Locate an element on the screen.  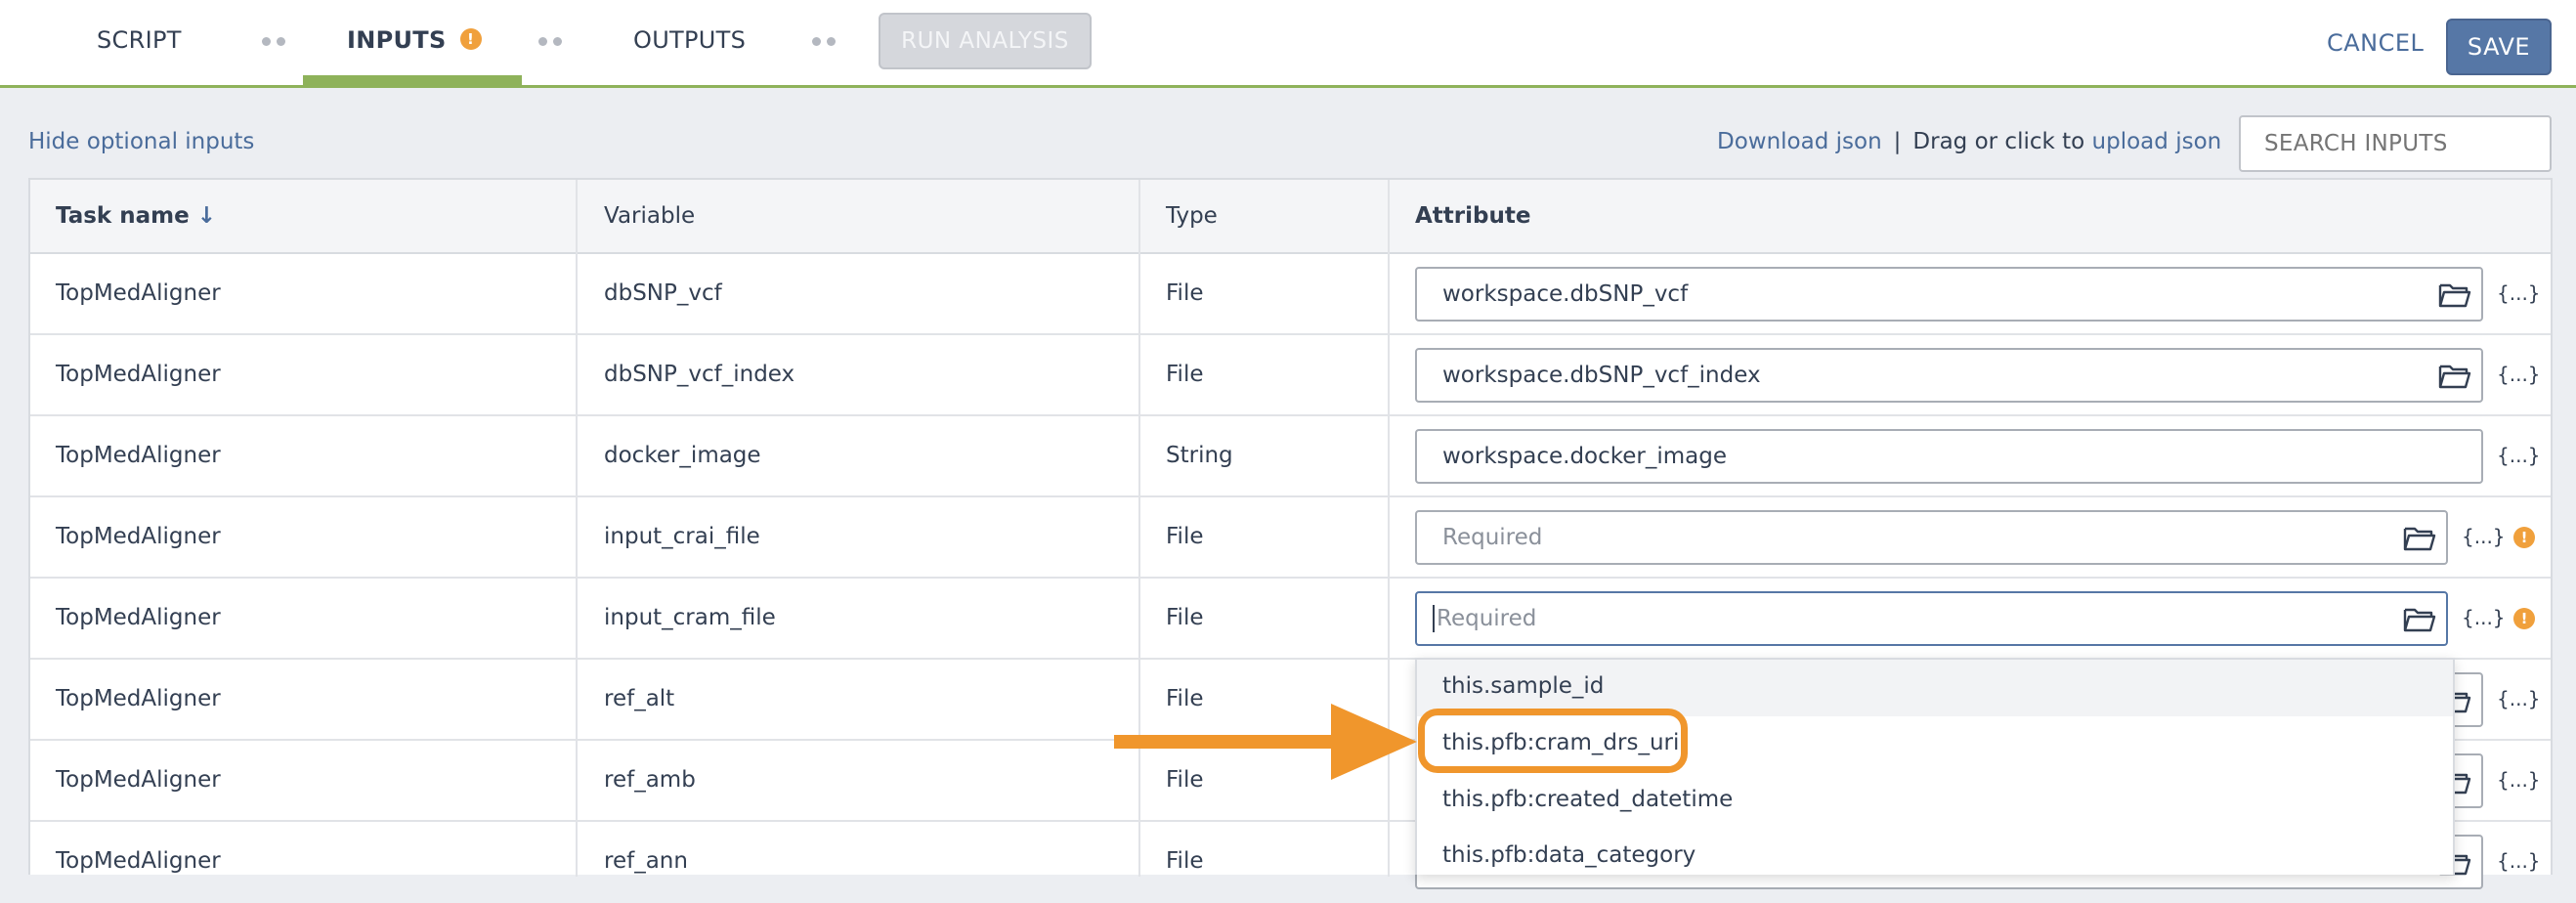
sort-arrow-icon: ↓ is located at coordinates (206, 216).